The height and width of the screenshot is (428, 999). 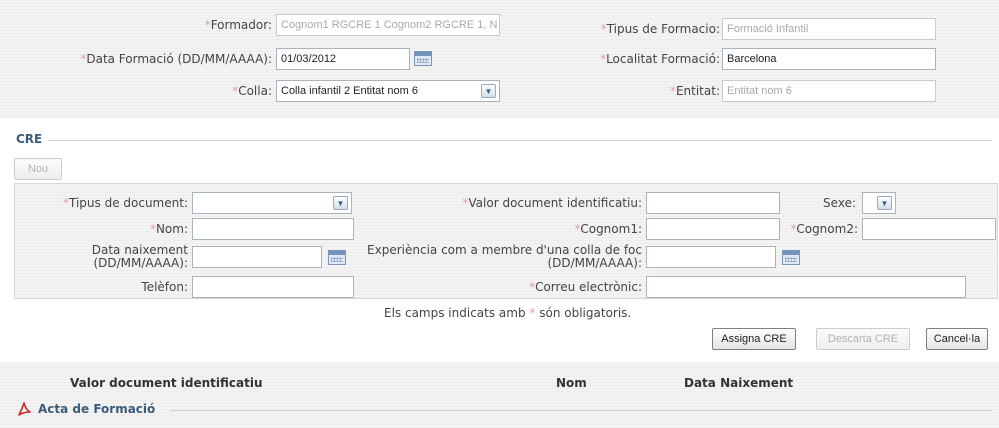 What do you see at coordinates (97, 409) in the screenshot?
I see `acta-section-title: Acta de Formació` at bounding box center [97, 409].